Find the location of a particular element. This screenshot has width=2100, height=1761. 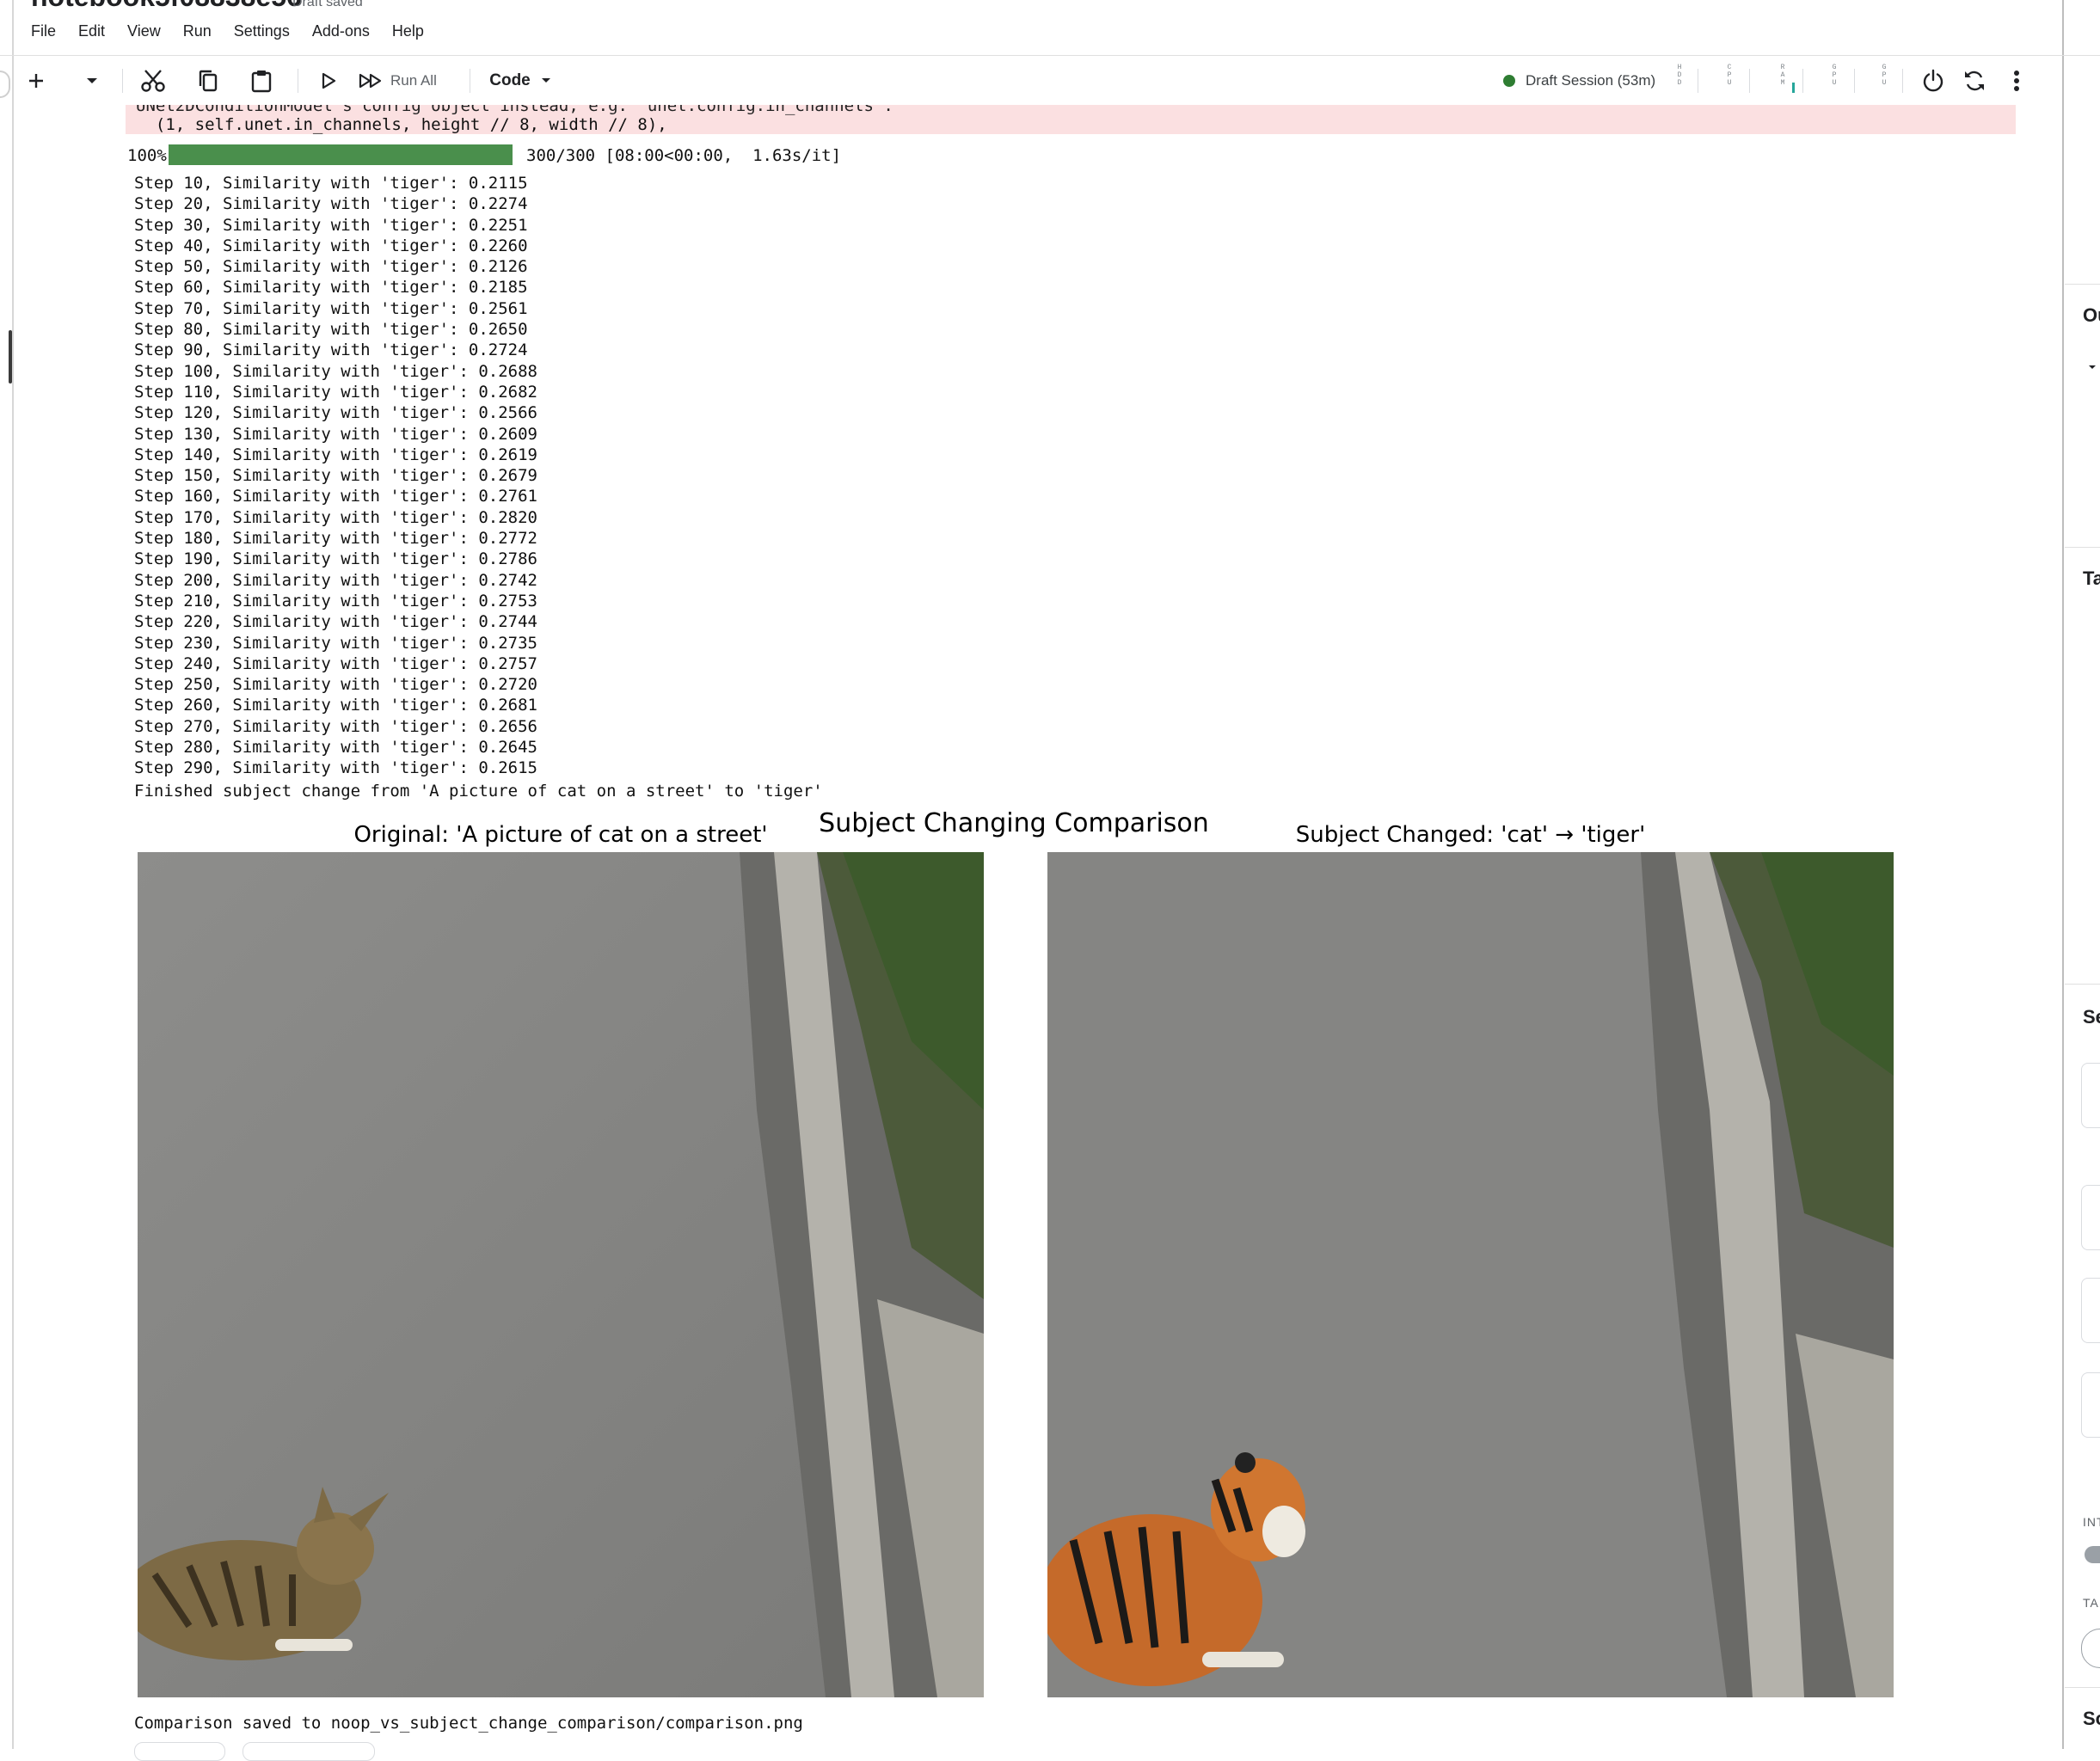

progress-bar-fill is located at coordinates (341, 154).